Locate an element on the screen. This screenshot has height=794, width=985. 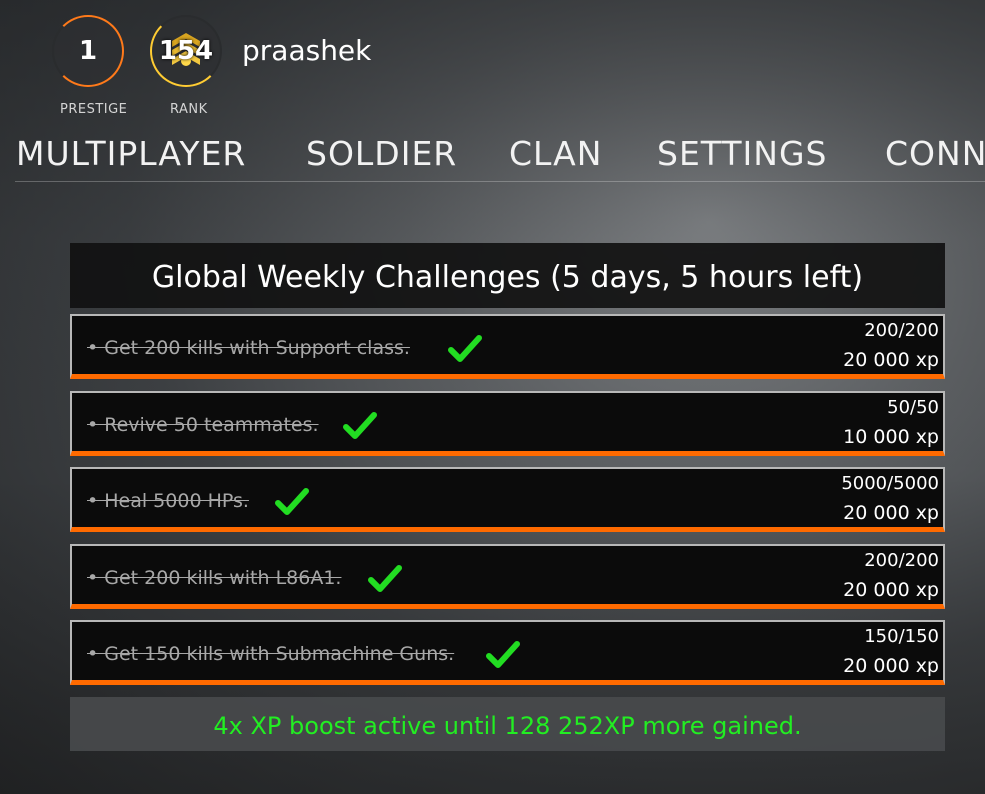
nav-connect: CONN is located at coordinates (935, 153).